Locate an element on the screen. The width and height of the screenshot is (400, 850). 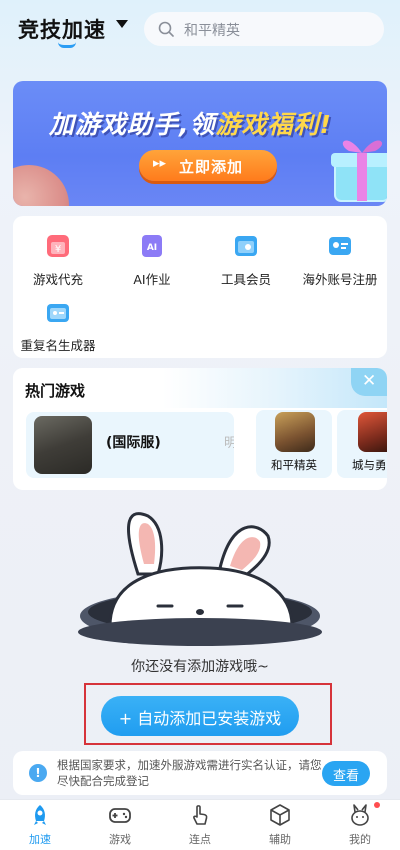
hot-games-title: 热门游戏 is located at coordinates (55, 391).